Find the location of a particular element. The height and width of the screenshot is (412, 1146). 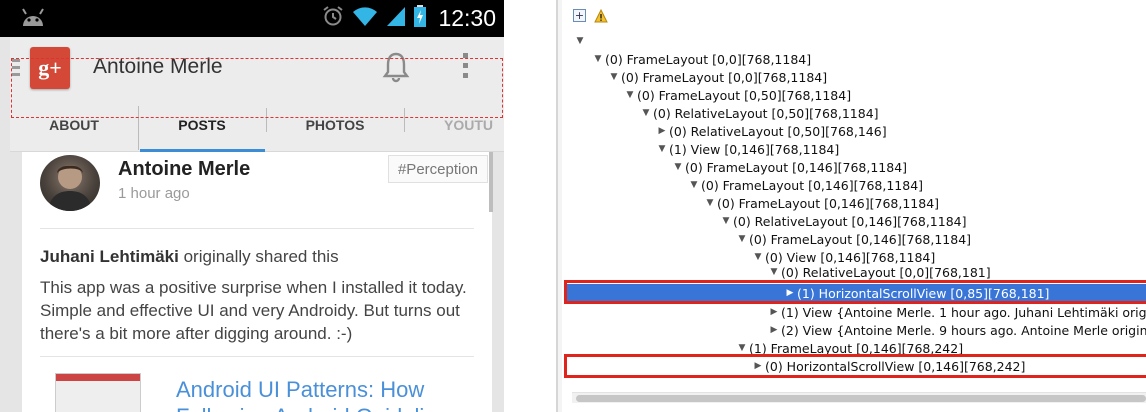

profile-tab-bar: ABOUT POSTS PHOTOS YOUTU is located at coordinates (257, 125).